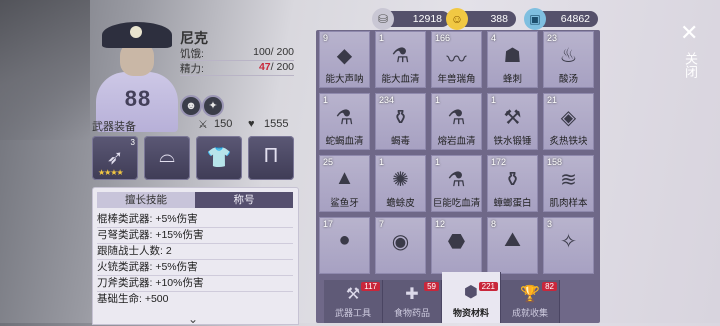 Image resolution: width=720 pixels, height=326 pixels. I want to click on shirt-slot: 👕, so click(219, 158).